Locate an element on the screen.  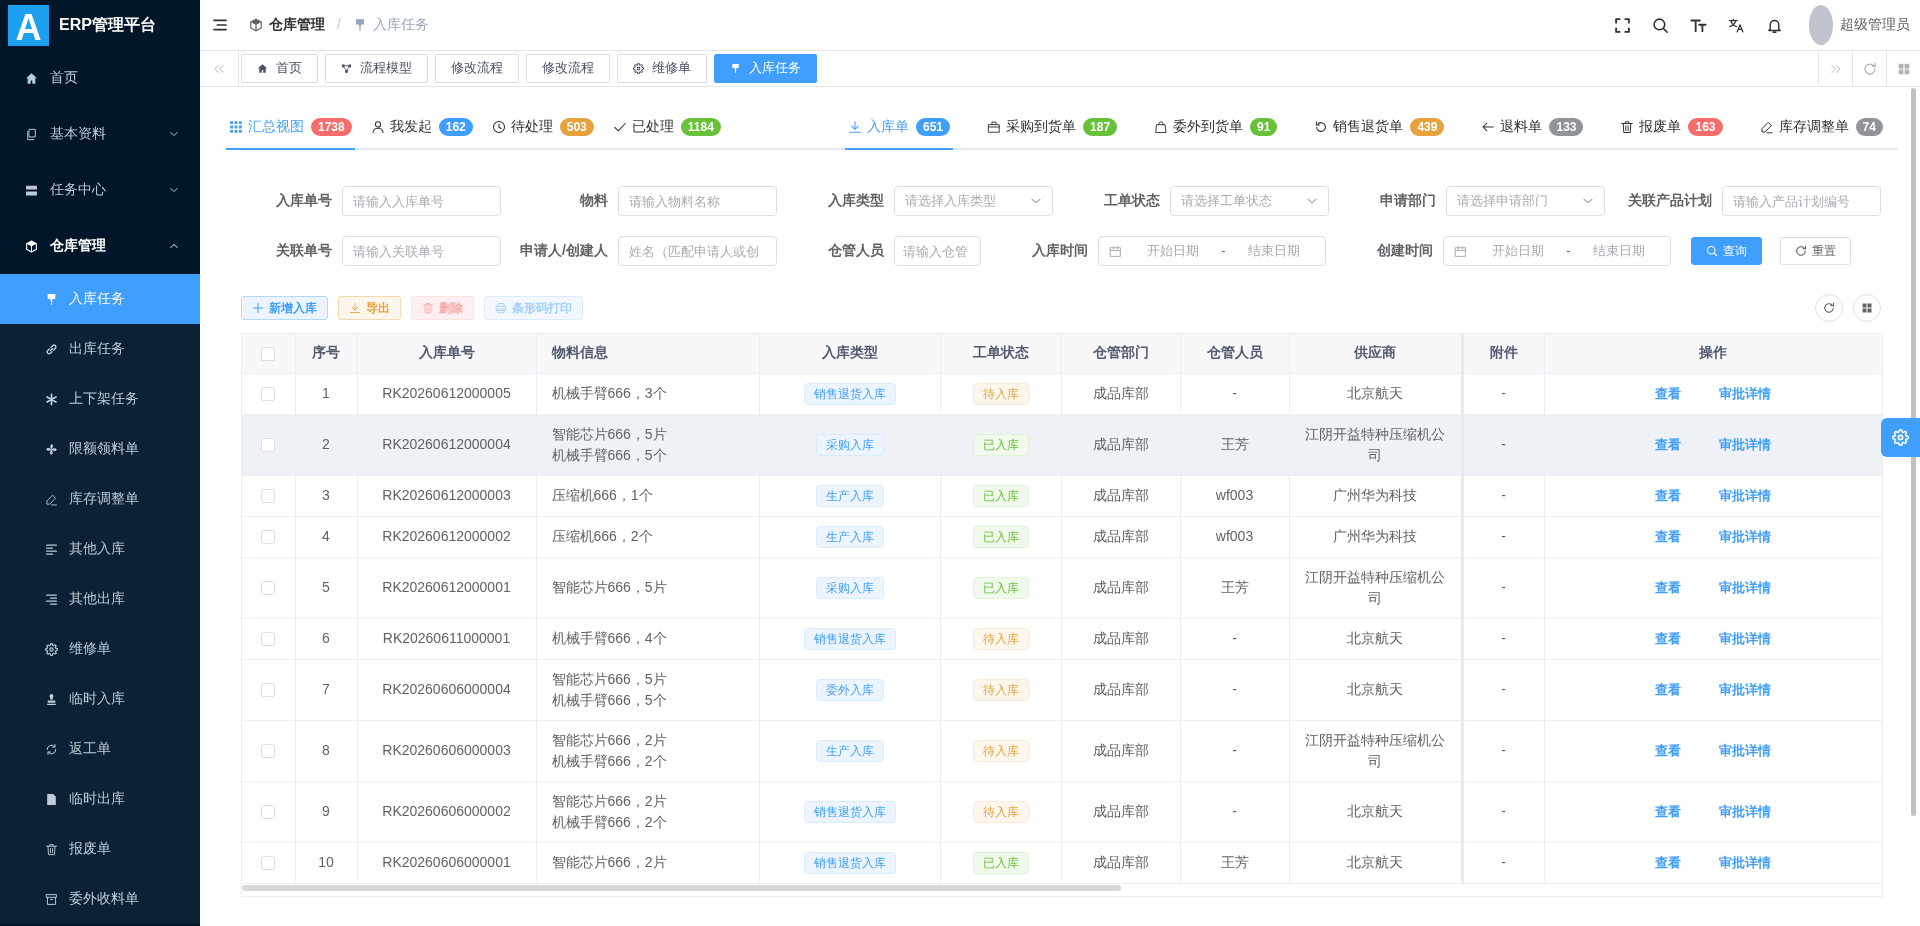
menu-item: 首页 is located at coordinates (100, 78).